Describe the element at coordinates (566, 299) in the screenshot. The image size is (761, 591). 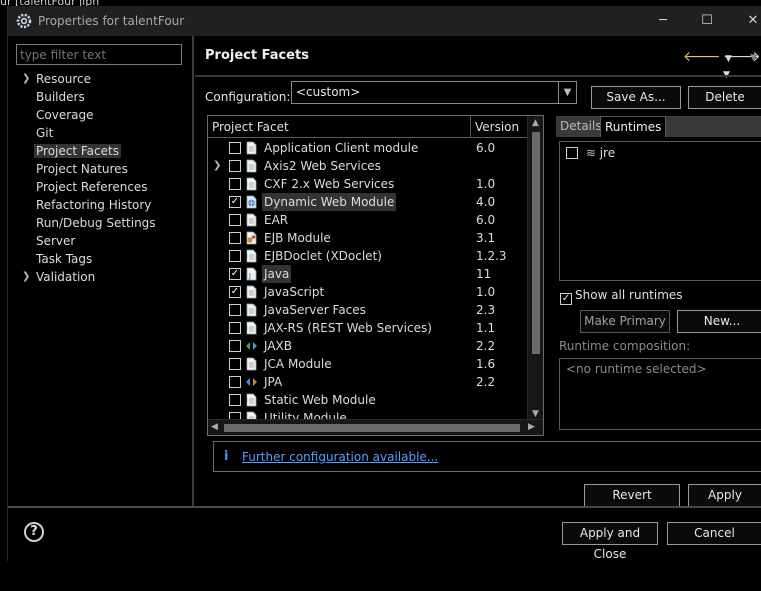
I see `checkmark-icon: ✓` at that location.